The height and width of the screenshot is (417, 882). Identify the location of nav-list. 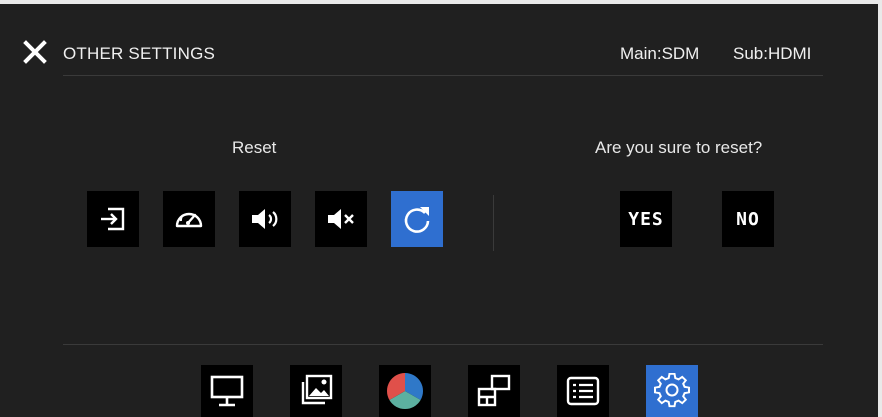
(583, 391).